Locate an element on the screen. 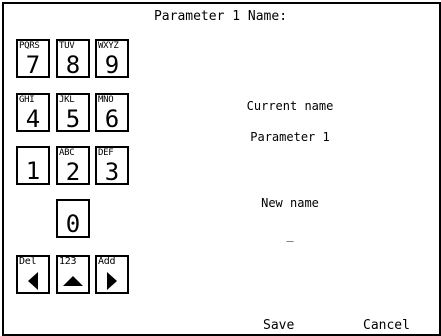  key-9-digit: 9 is located at coordinates (112, 65).